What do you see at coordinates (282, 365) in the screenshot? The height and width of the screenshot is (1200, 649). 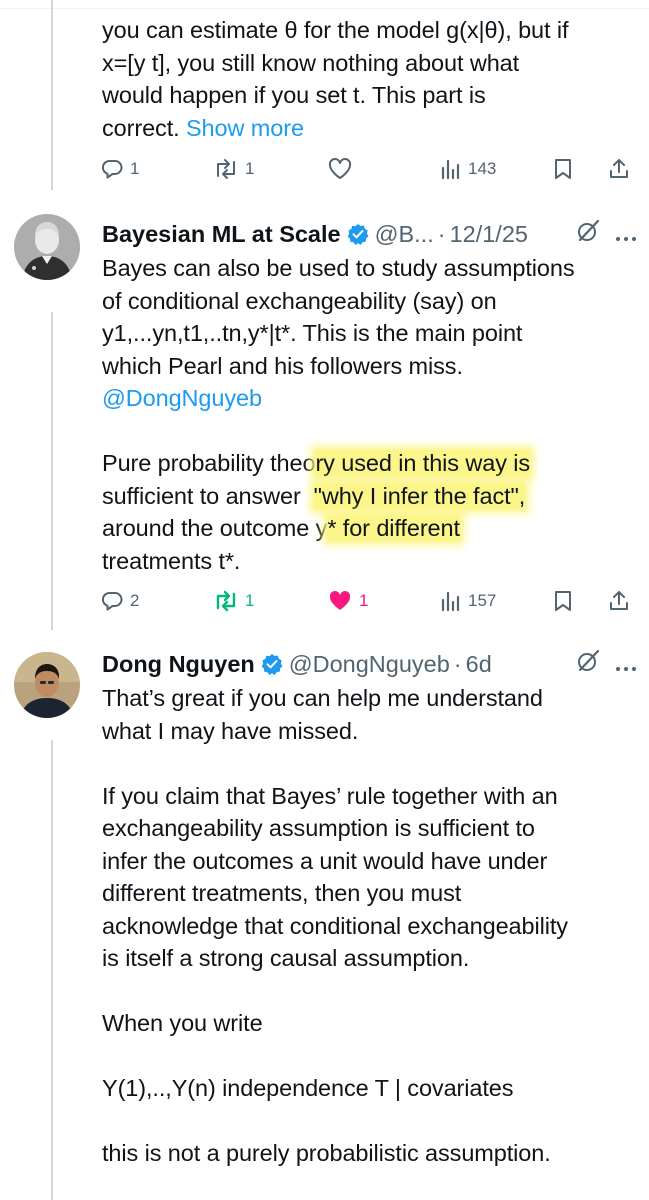 I see `text-line: which Pearl and his followers miss.` at bounding box center [282, 365].